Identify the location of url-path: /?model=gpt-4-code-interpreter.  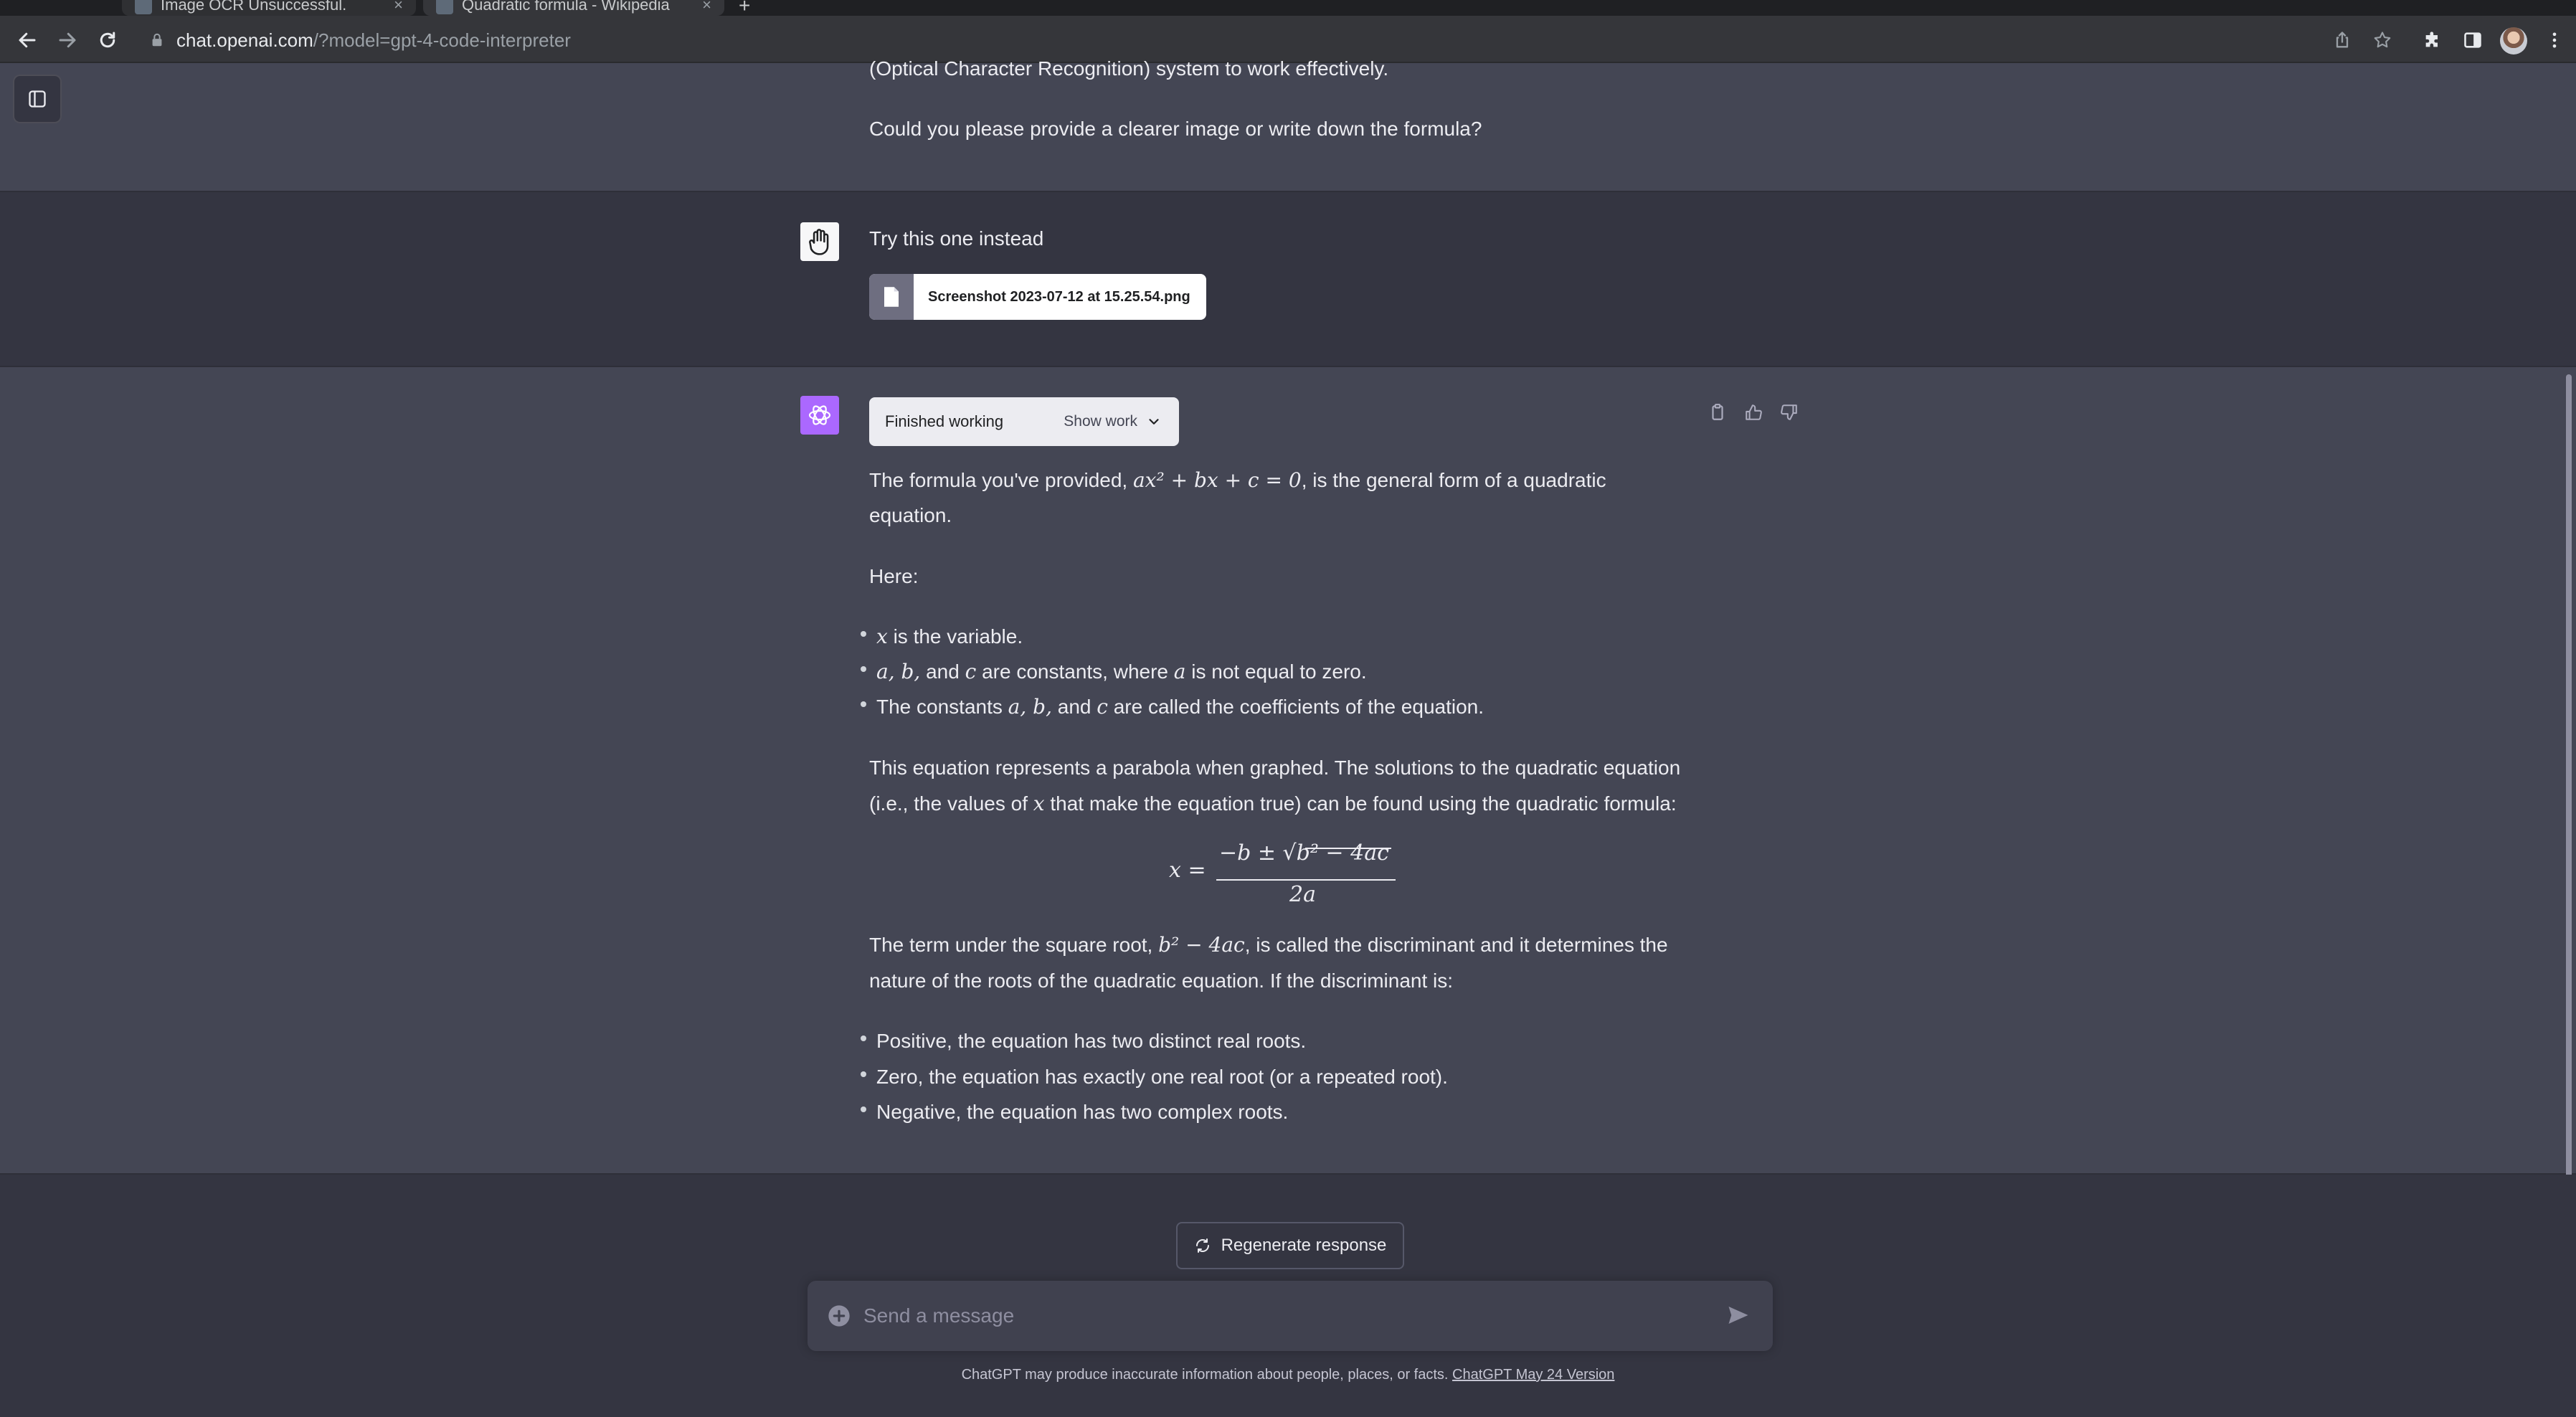
(442, 40).